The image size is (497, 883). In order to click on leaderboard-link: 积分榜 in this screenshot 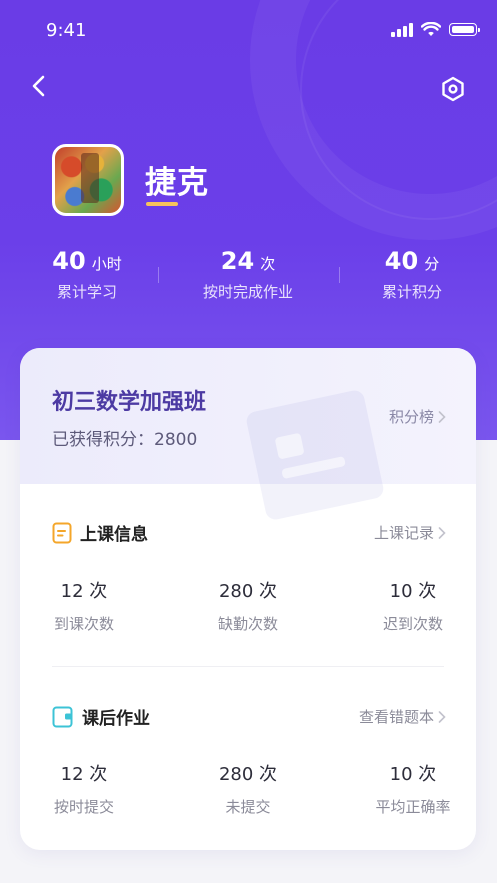, I will do `click(417, 416)`.